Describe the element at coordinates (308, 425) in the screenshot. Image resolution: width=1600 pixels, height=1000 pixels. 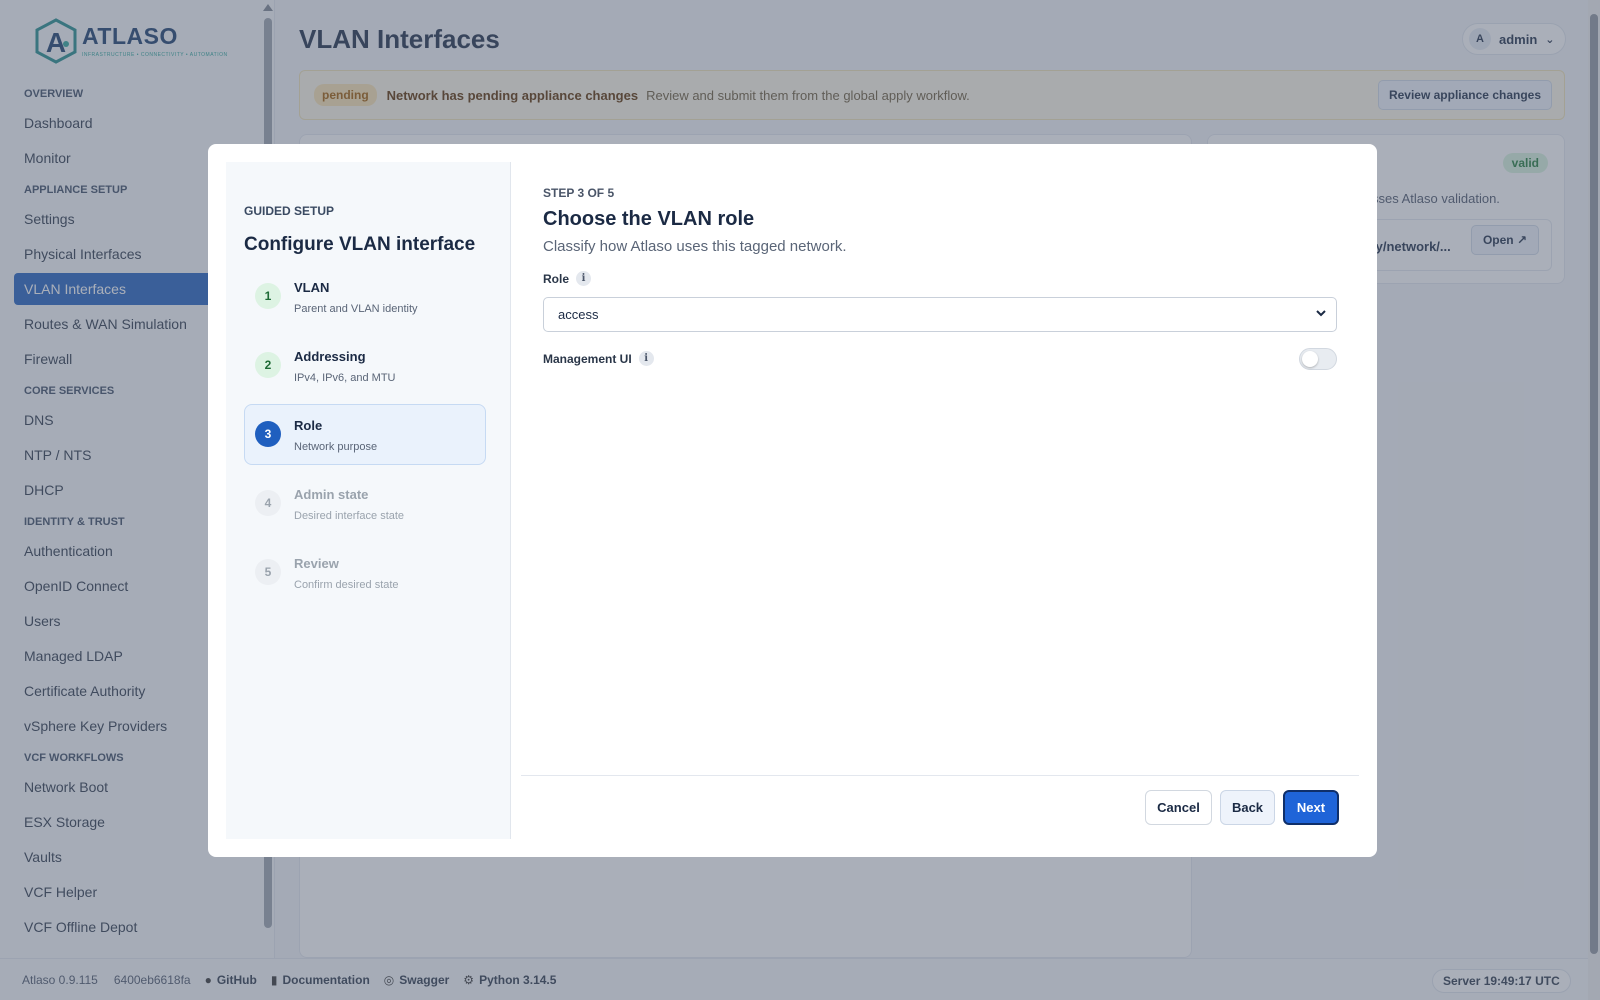
I see `step-label: Role` at that location.